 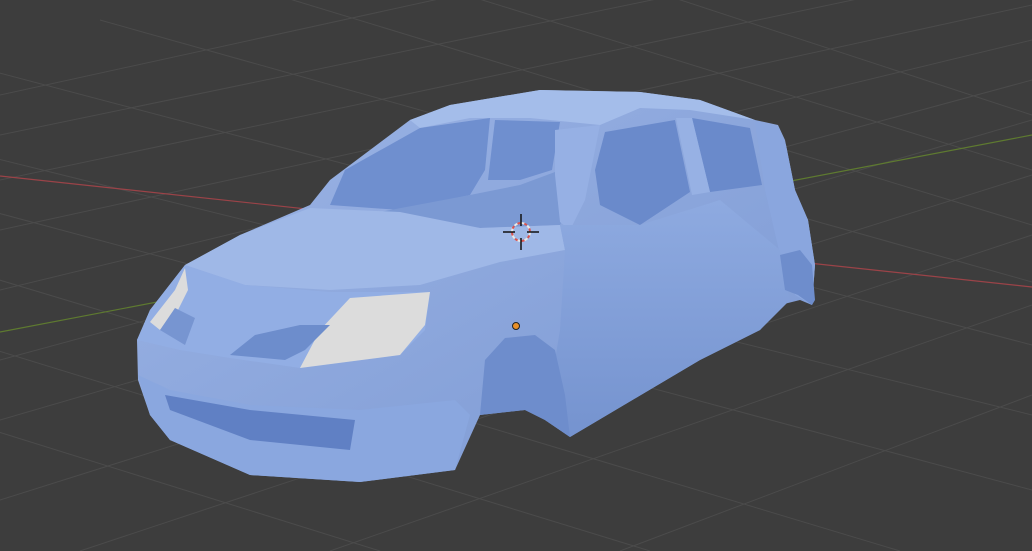 I want to click on object-origin-icon, so click(x=516, y=326).